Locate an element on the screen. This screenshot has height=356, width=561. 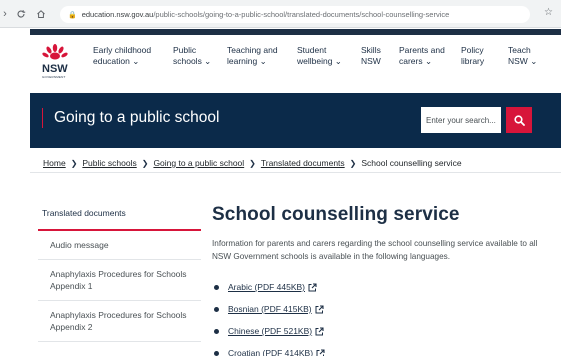
nsw-logo: NSW GOVERNMENT is located at coordinates (55, 62).